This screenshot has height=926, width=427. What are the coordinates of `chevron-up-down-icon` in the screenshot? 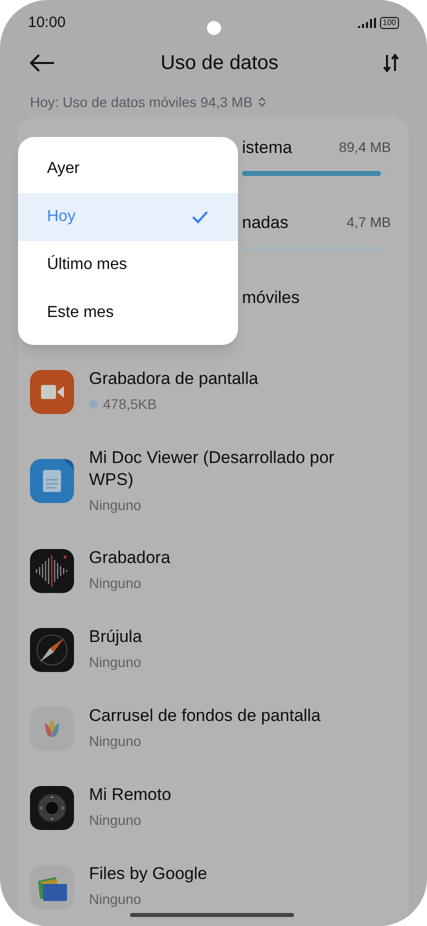 It's located at (261, 102).